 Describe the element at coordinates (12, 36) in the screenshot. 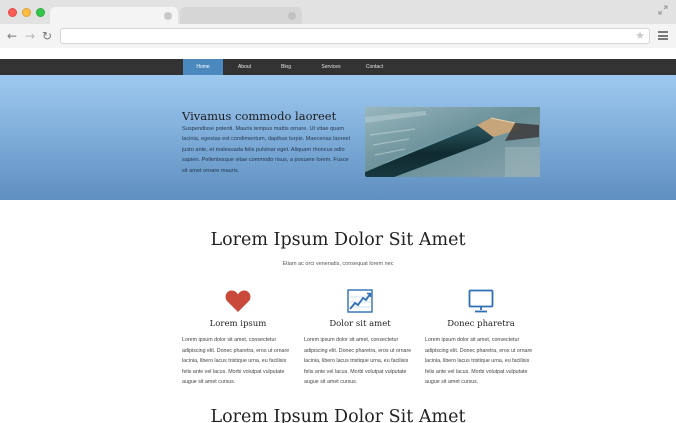

I see `back-arrow-icon: ←` at that location.